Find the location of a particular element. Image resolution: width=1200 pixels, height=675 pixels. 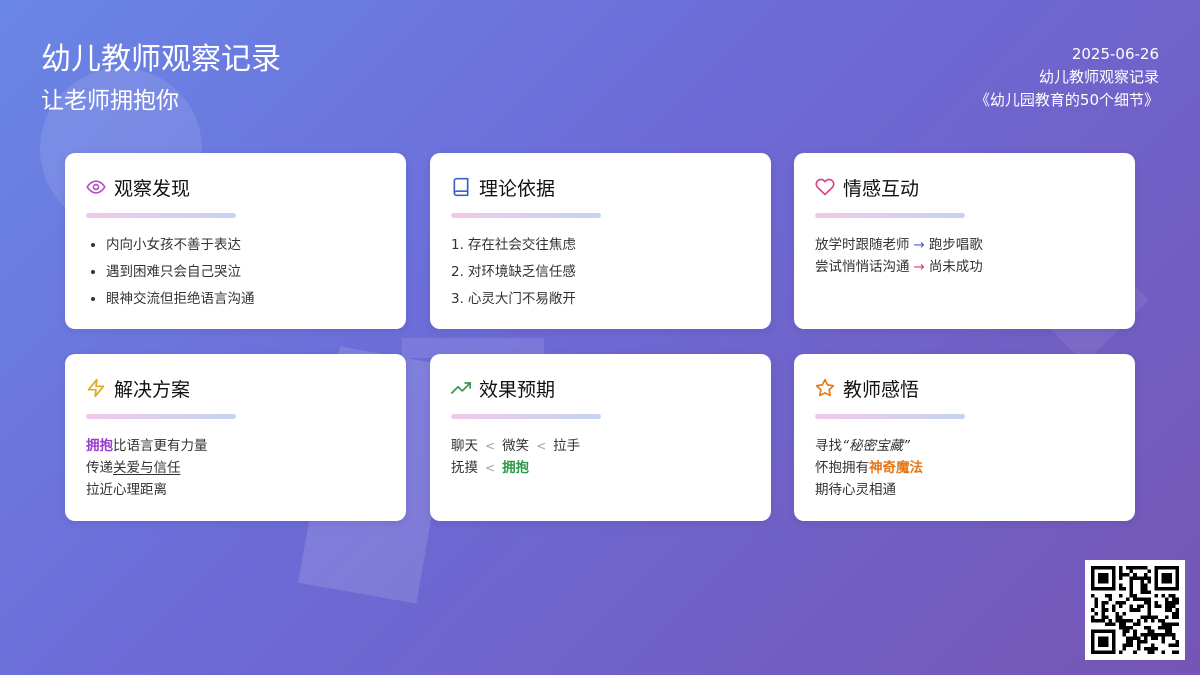

text-line: 放学时跟随老师 → 跑步唱歌 is located at coordinates (965, 245).